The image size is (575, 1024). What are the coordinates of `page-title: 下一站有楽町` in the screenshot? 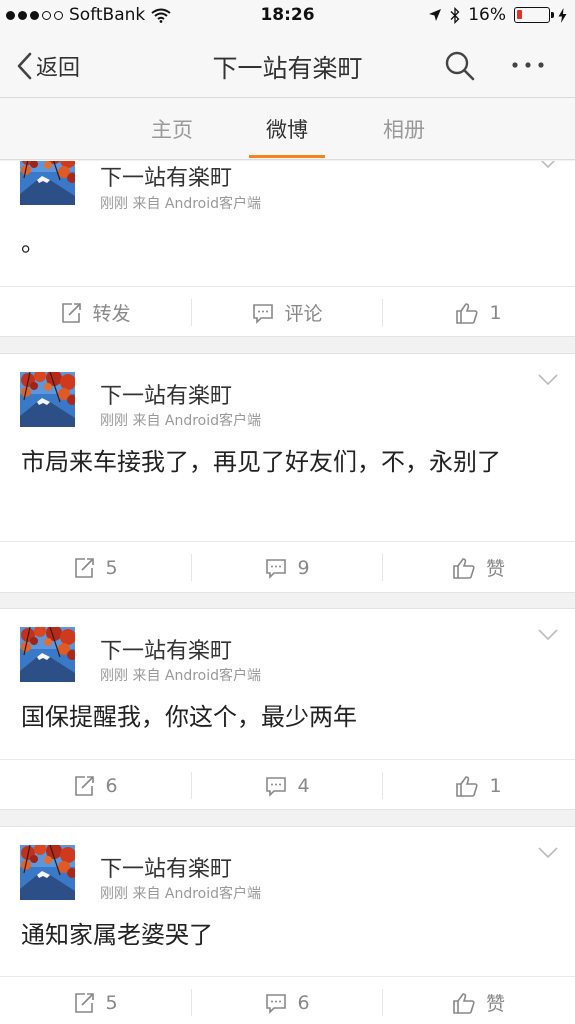 It's located at (287, 68).